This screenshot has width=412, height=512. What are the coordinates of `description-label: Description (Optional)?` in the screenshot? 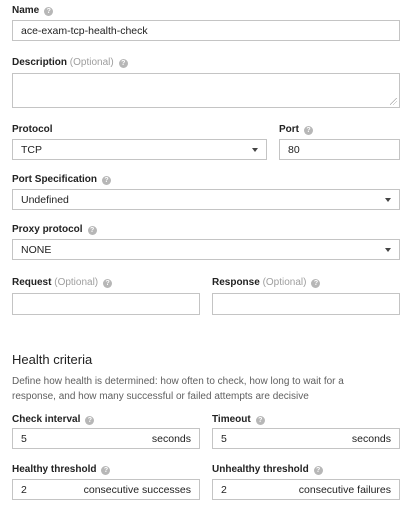 It's located at (70, 62).